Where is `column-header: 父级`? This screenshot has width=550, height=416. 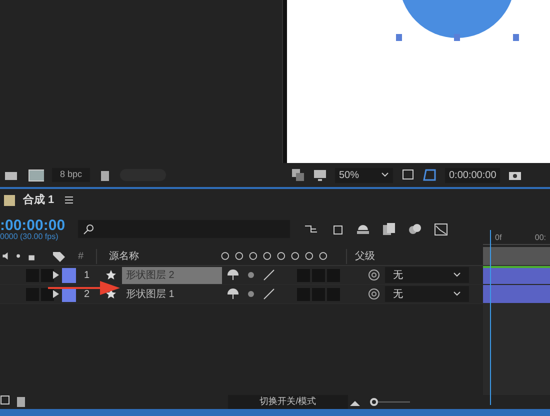
column-header: 父级 is located at coordinates (360, 256).